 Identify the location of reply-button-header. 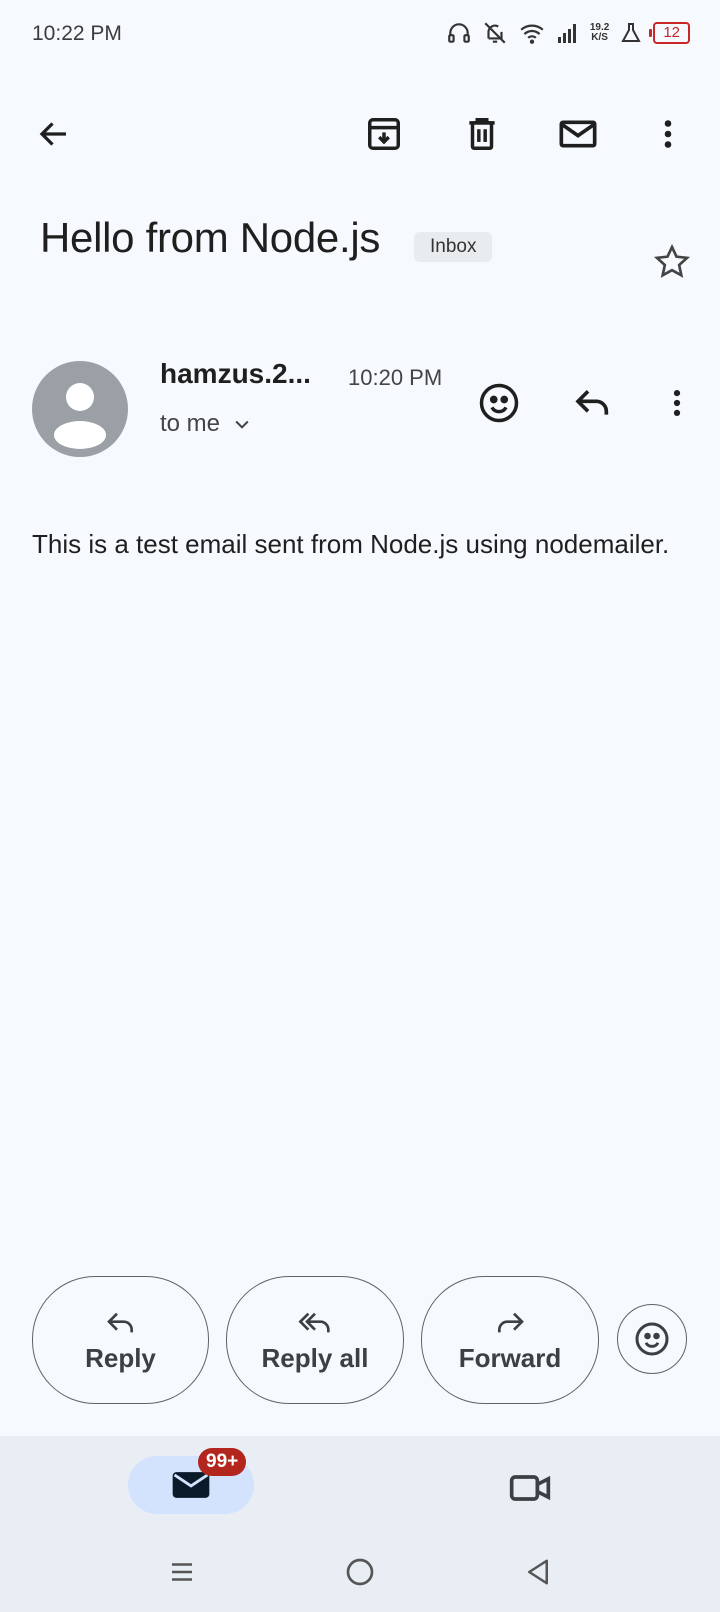
(593, 403).